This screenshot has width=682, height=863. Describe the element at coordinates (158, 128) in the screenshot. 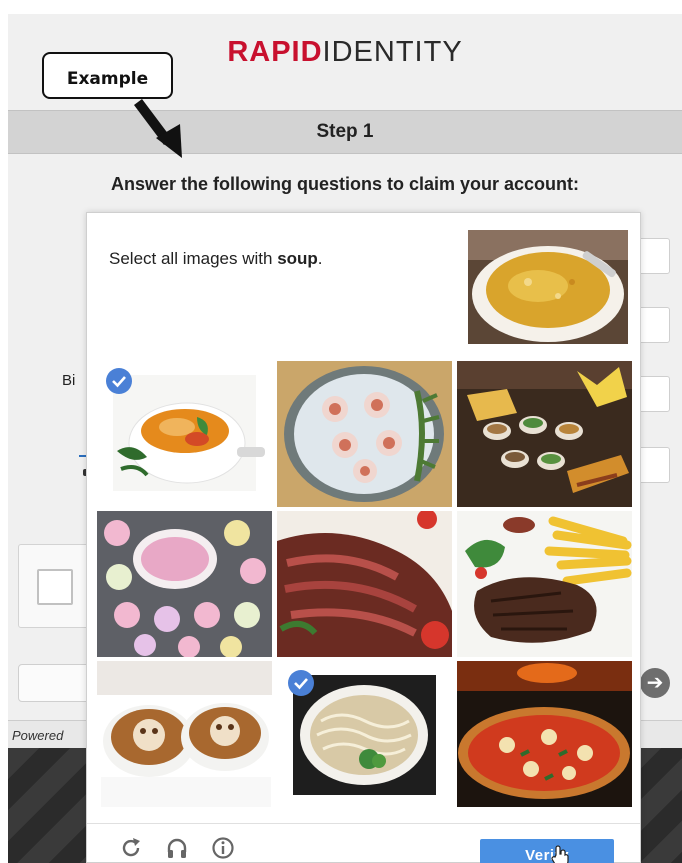

I see `annotation-arrow-icon` at that location.